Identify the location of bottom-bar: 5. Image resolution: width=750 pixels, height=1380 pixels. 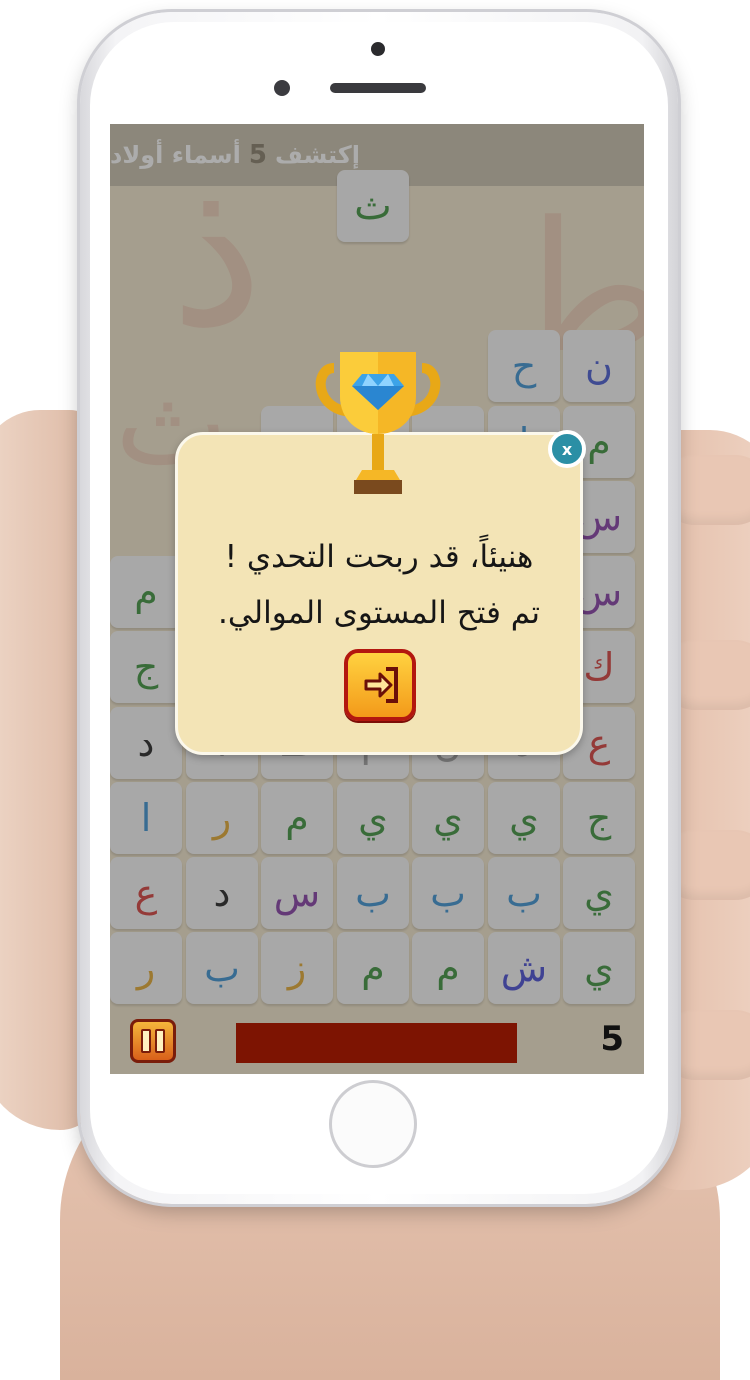
(377, 1046).